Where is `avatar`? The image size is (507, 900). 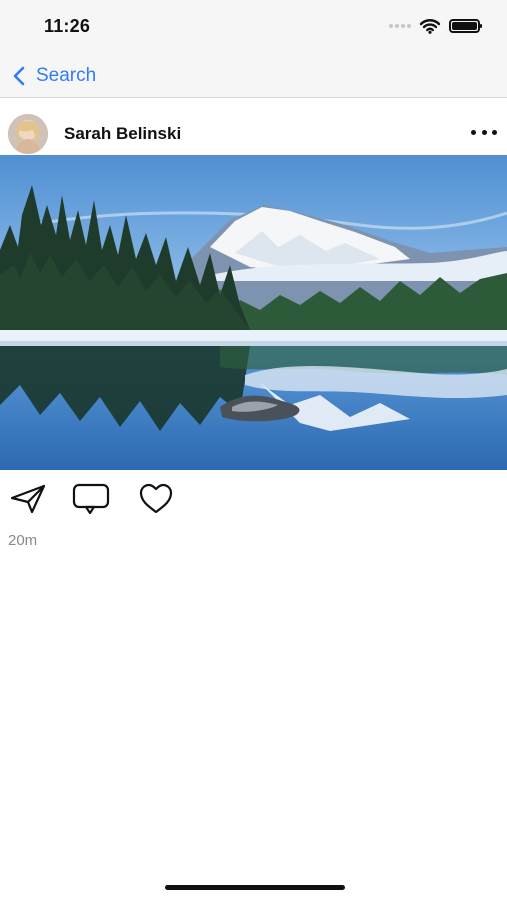
avatar is located at coordinates (28, 134).